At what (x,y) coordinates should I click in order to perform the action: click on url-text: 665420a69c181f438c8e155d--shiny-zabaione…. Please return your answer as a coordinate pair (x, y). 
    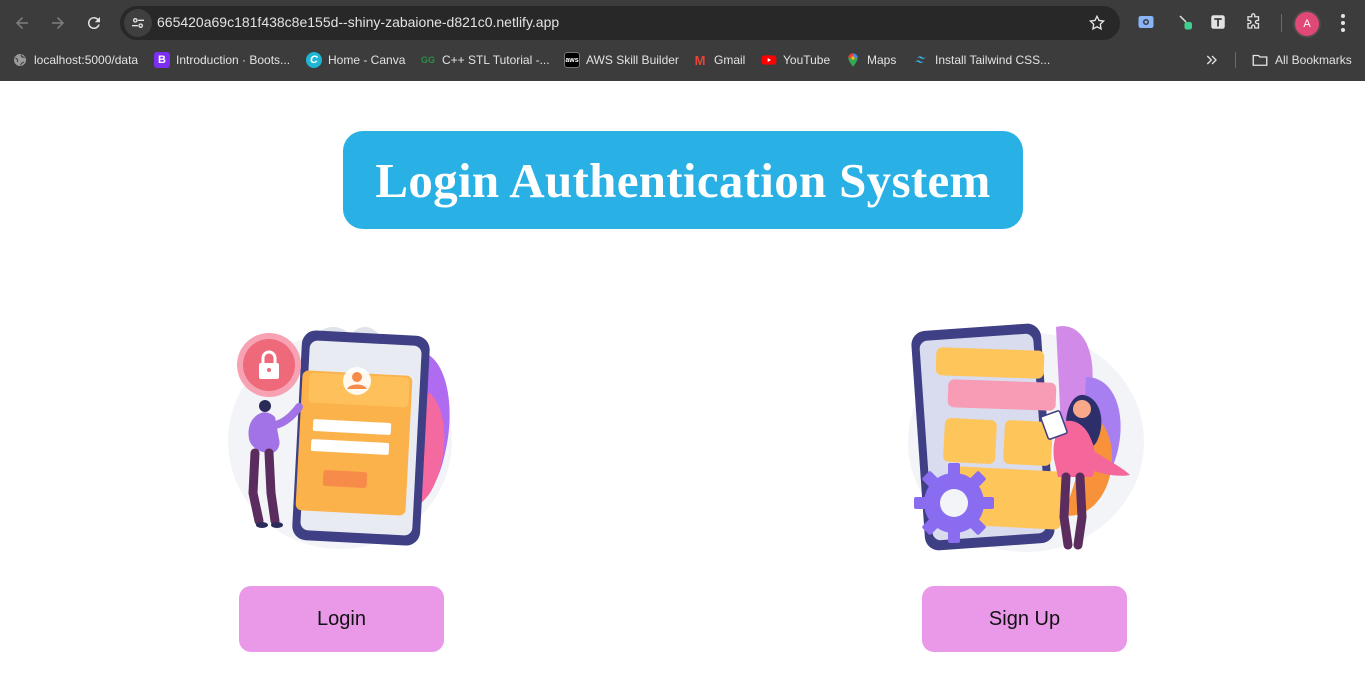
    Looking at the image, I should click on (358, 22).